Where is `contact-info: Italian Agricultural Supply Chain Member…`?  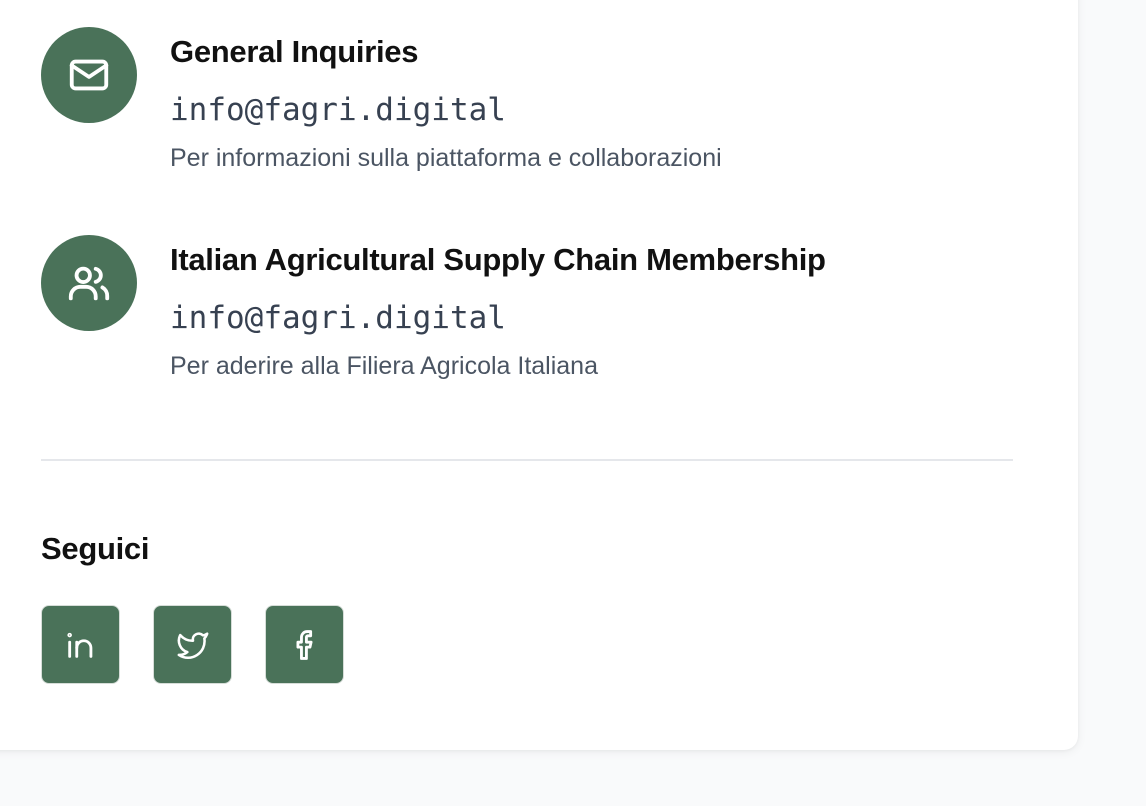
contact-info: Italian Agricultural Supply Chain Member… is located at coordinates (498, 307).